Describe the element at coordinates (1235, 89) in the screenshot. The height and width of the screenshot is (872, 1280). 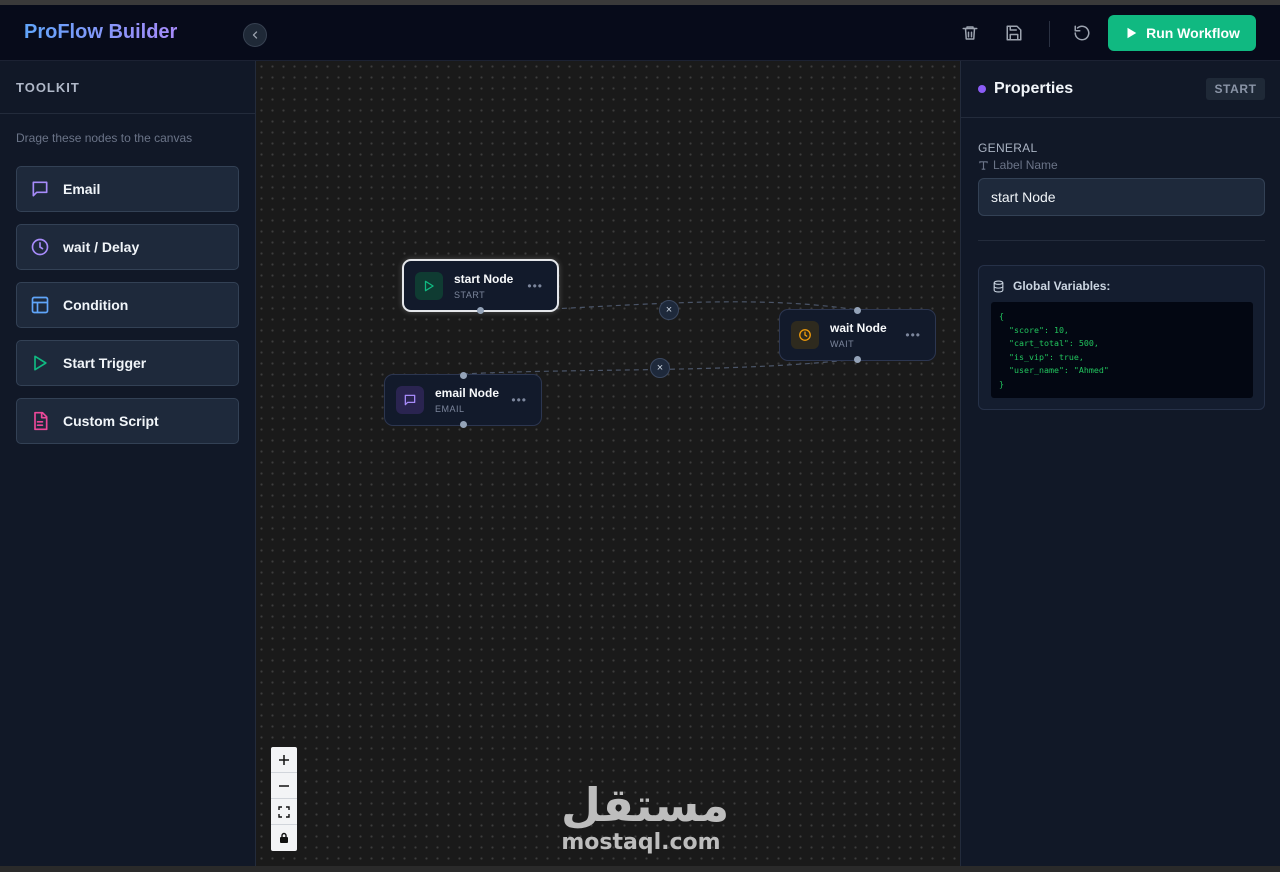
I see `node-type-badge: START` at that location.